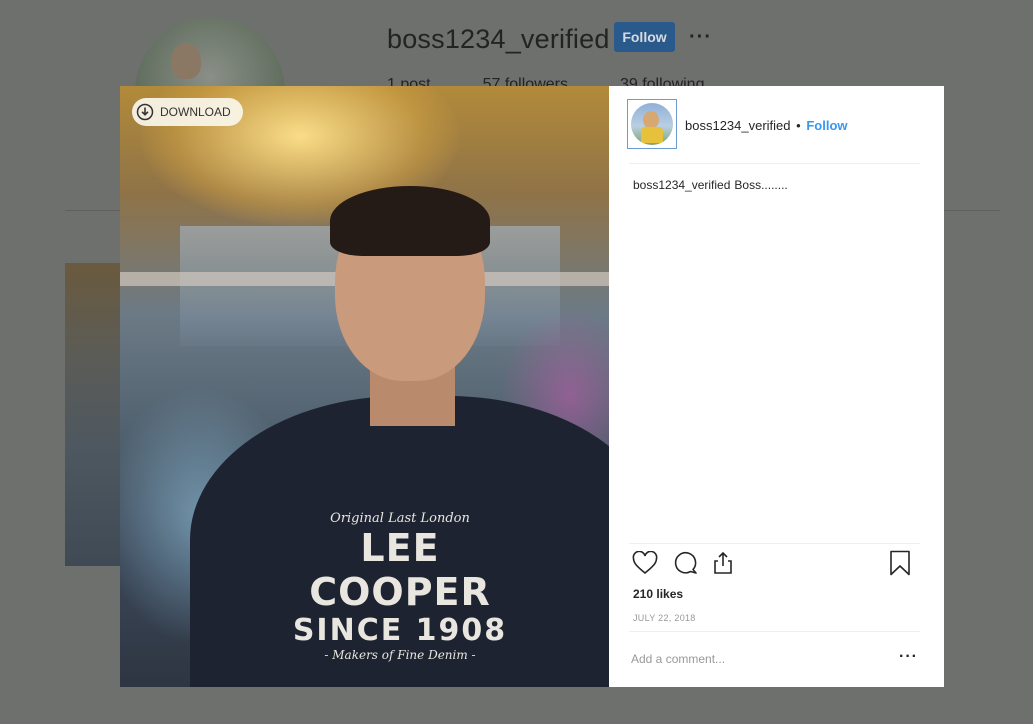  Describe the element at coordinates (145, 112) in the screenshot. I see `download-icon` at that location.